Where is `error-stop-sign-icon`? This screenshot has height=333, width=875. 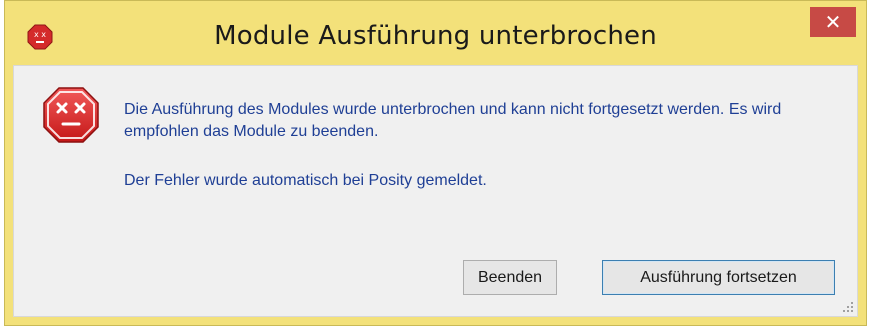
error-stop-sign-icon is located at coordinates (71, 115).